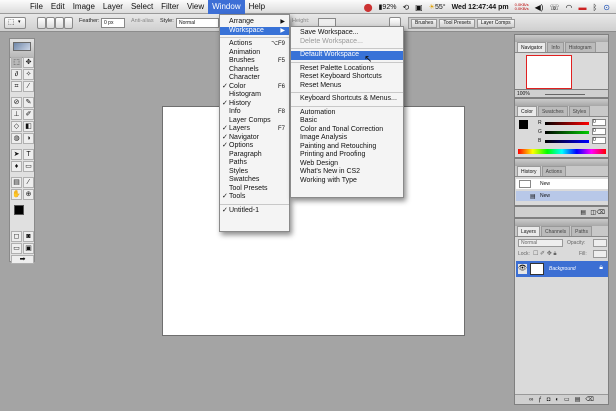 Image resolution: width=616 pixels, height=411 pixels. Describe the element at coordinates (562, 151) in the screenshot. I see `color-ramp` at that location.